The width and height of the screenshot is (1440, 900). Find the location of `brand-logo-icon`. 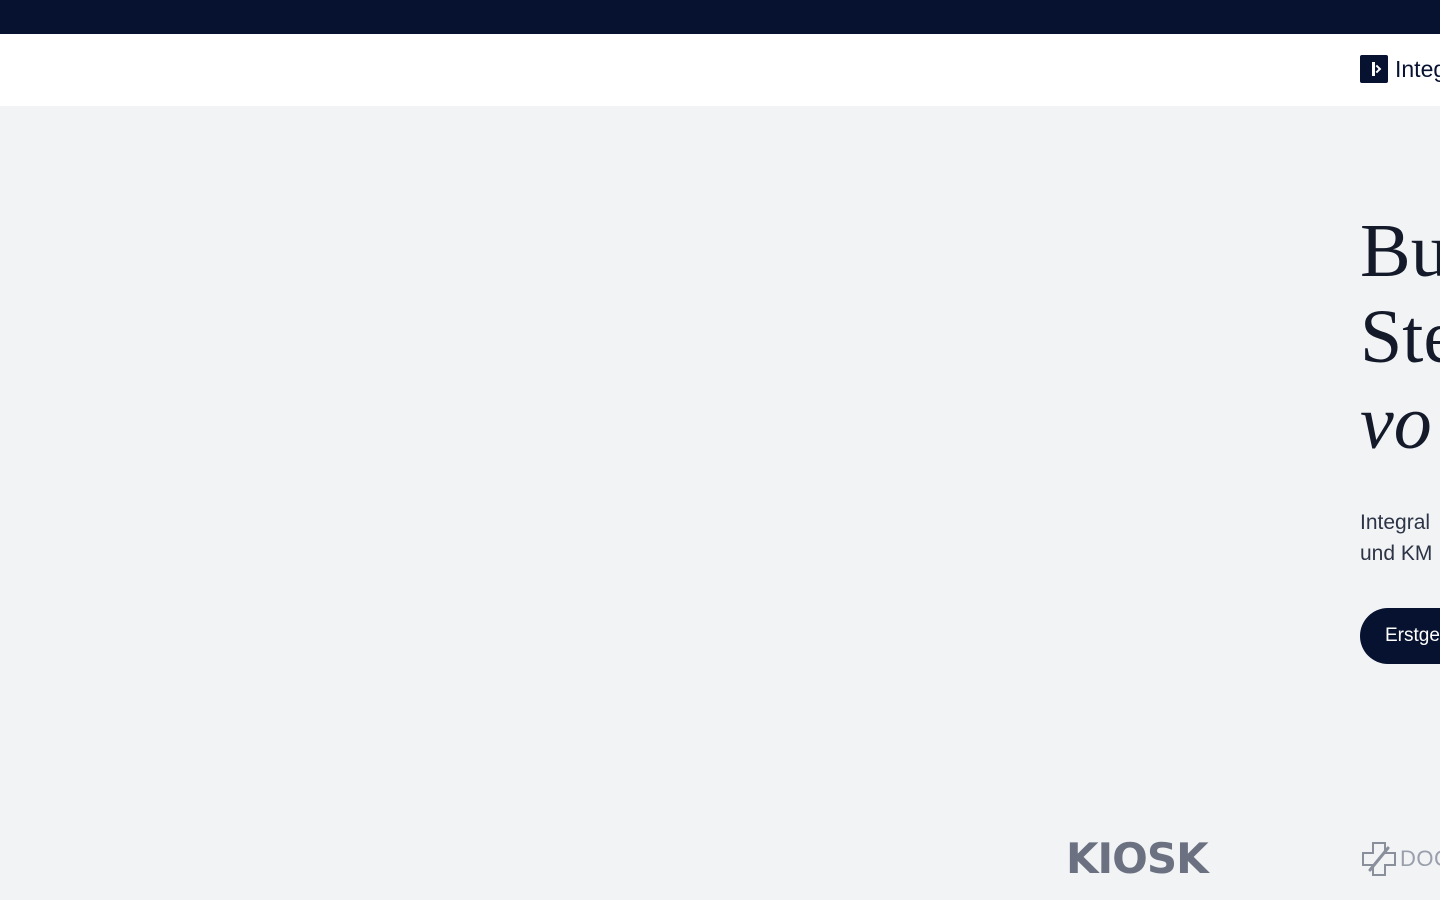

brand-logo-icon is located at coordinates (1374, 69).